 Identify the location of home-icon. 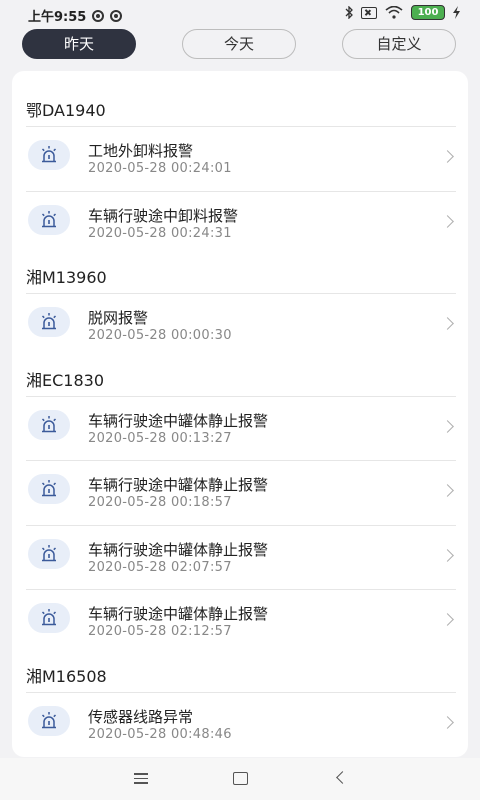
(240, 778).